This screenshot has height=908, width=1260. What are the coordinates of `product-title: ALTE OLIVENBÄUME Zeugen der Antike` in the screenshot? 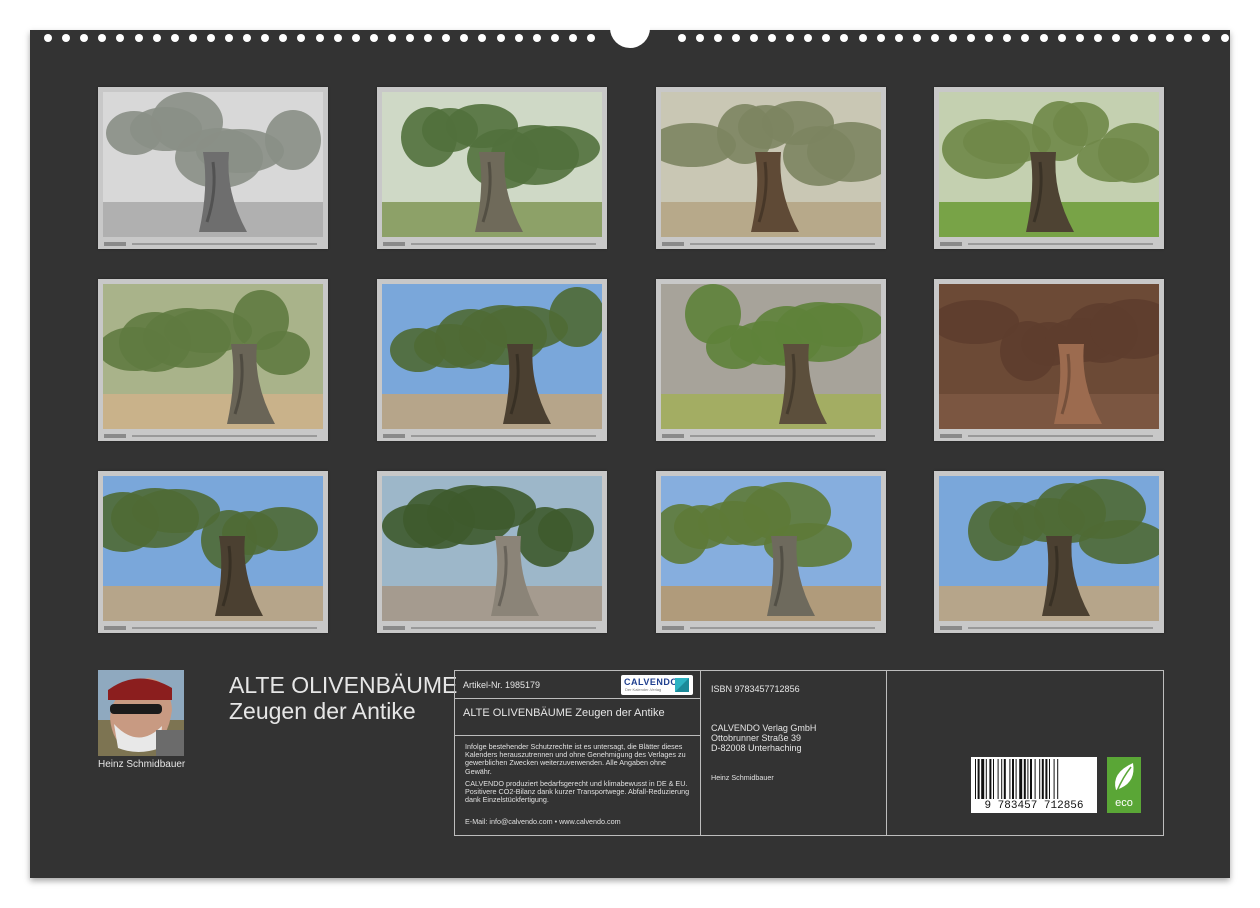 It's located at (564, 713).